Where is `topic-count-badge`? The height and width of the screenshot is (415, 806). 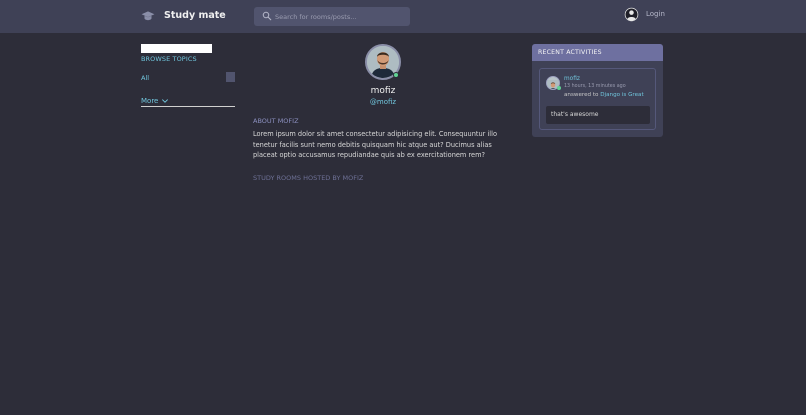
topic-count-badge is located at coordinates (230, 77).